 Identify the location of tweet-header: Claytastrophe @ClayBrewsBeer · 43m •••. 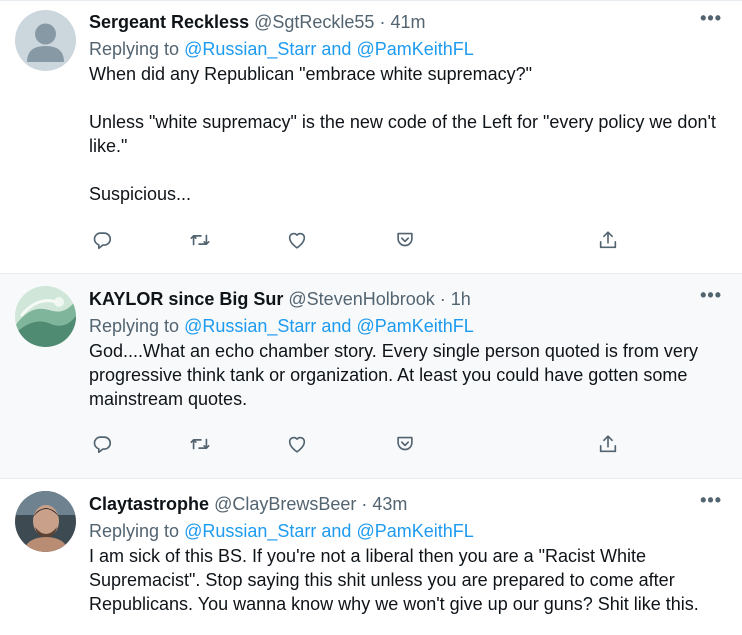
(406, 502).